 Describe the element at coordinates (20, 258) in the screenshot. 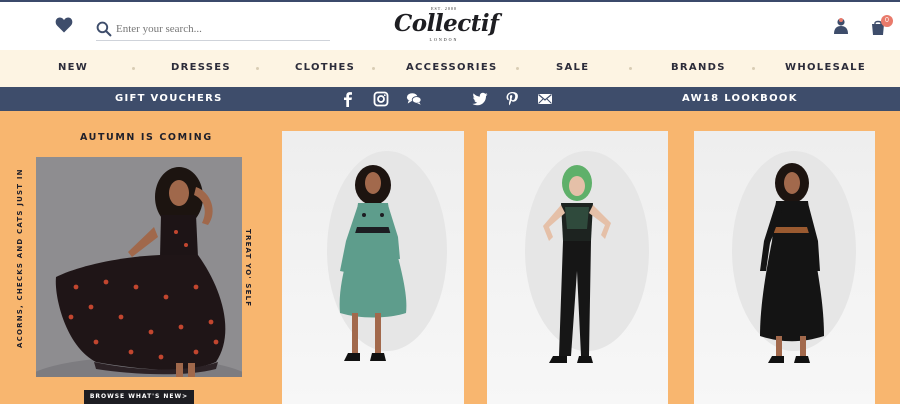

I see `feature-side-text-left: ACORNS, CHECKS AND CATS JUST IN` at that location.